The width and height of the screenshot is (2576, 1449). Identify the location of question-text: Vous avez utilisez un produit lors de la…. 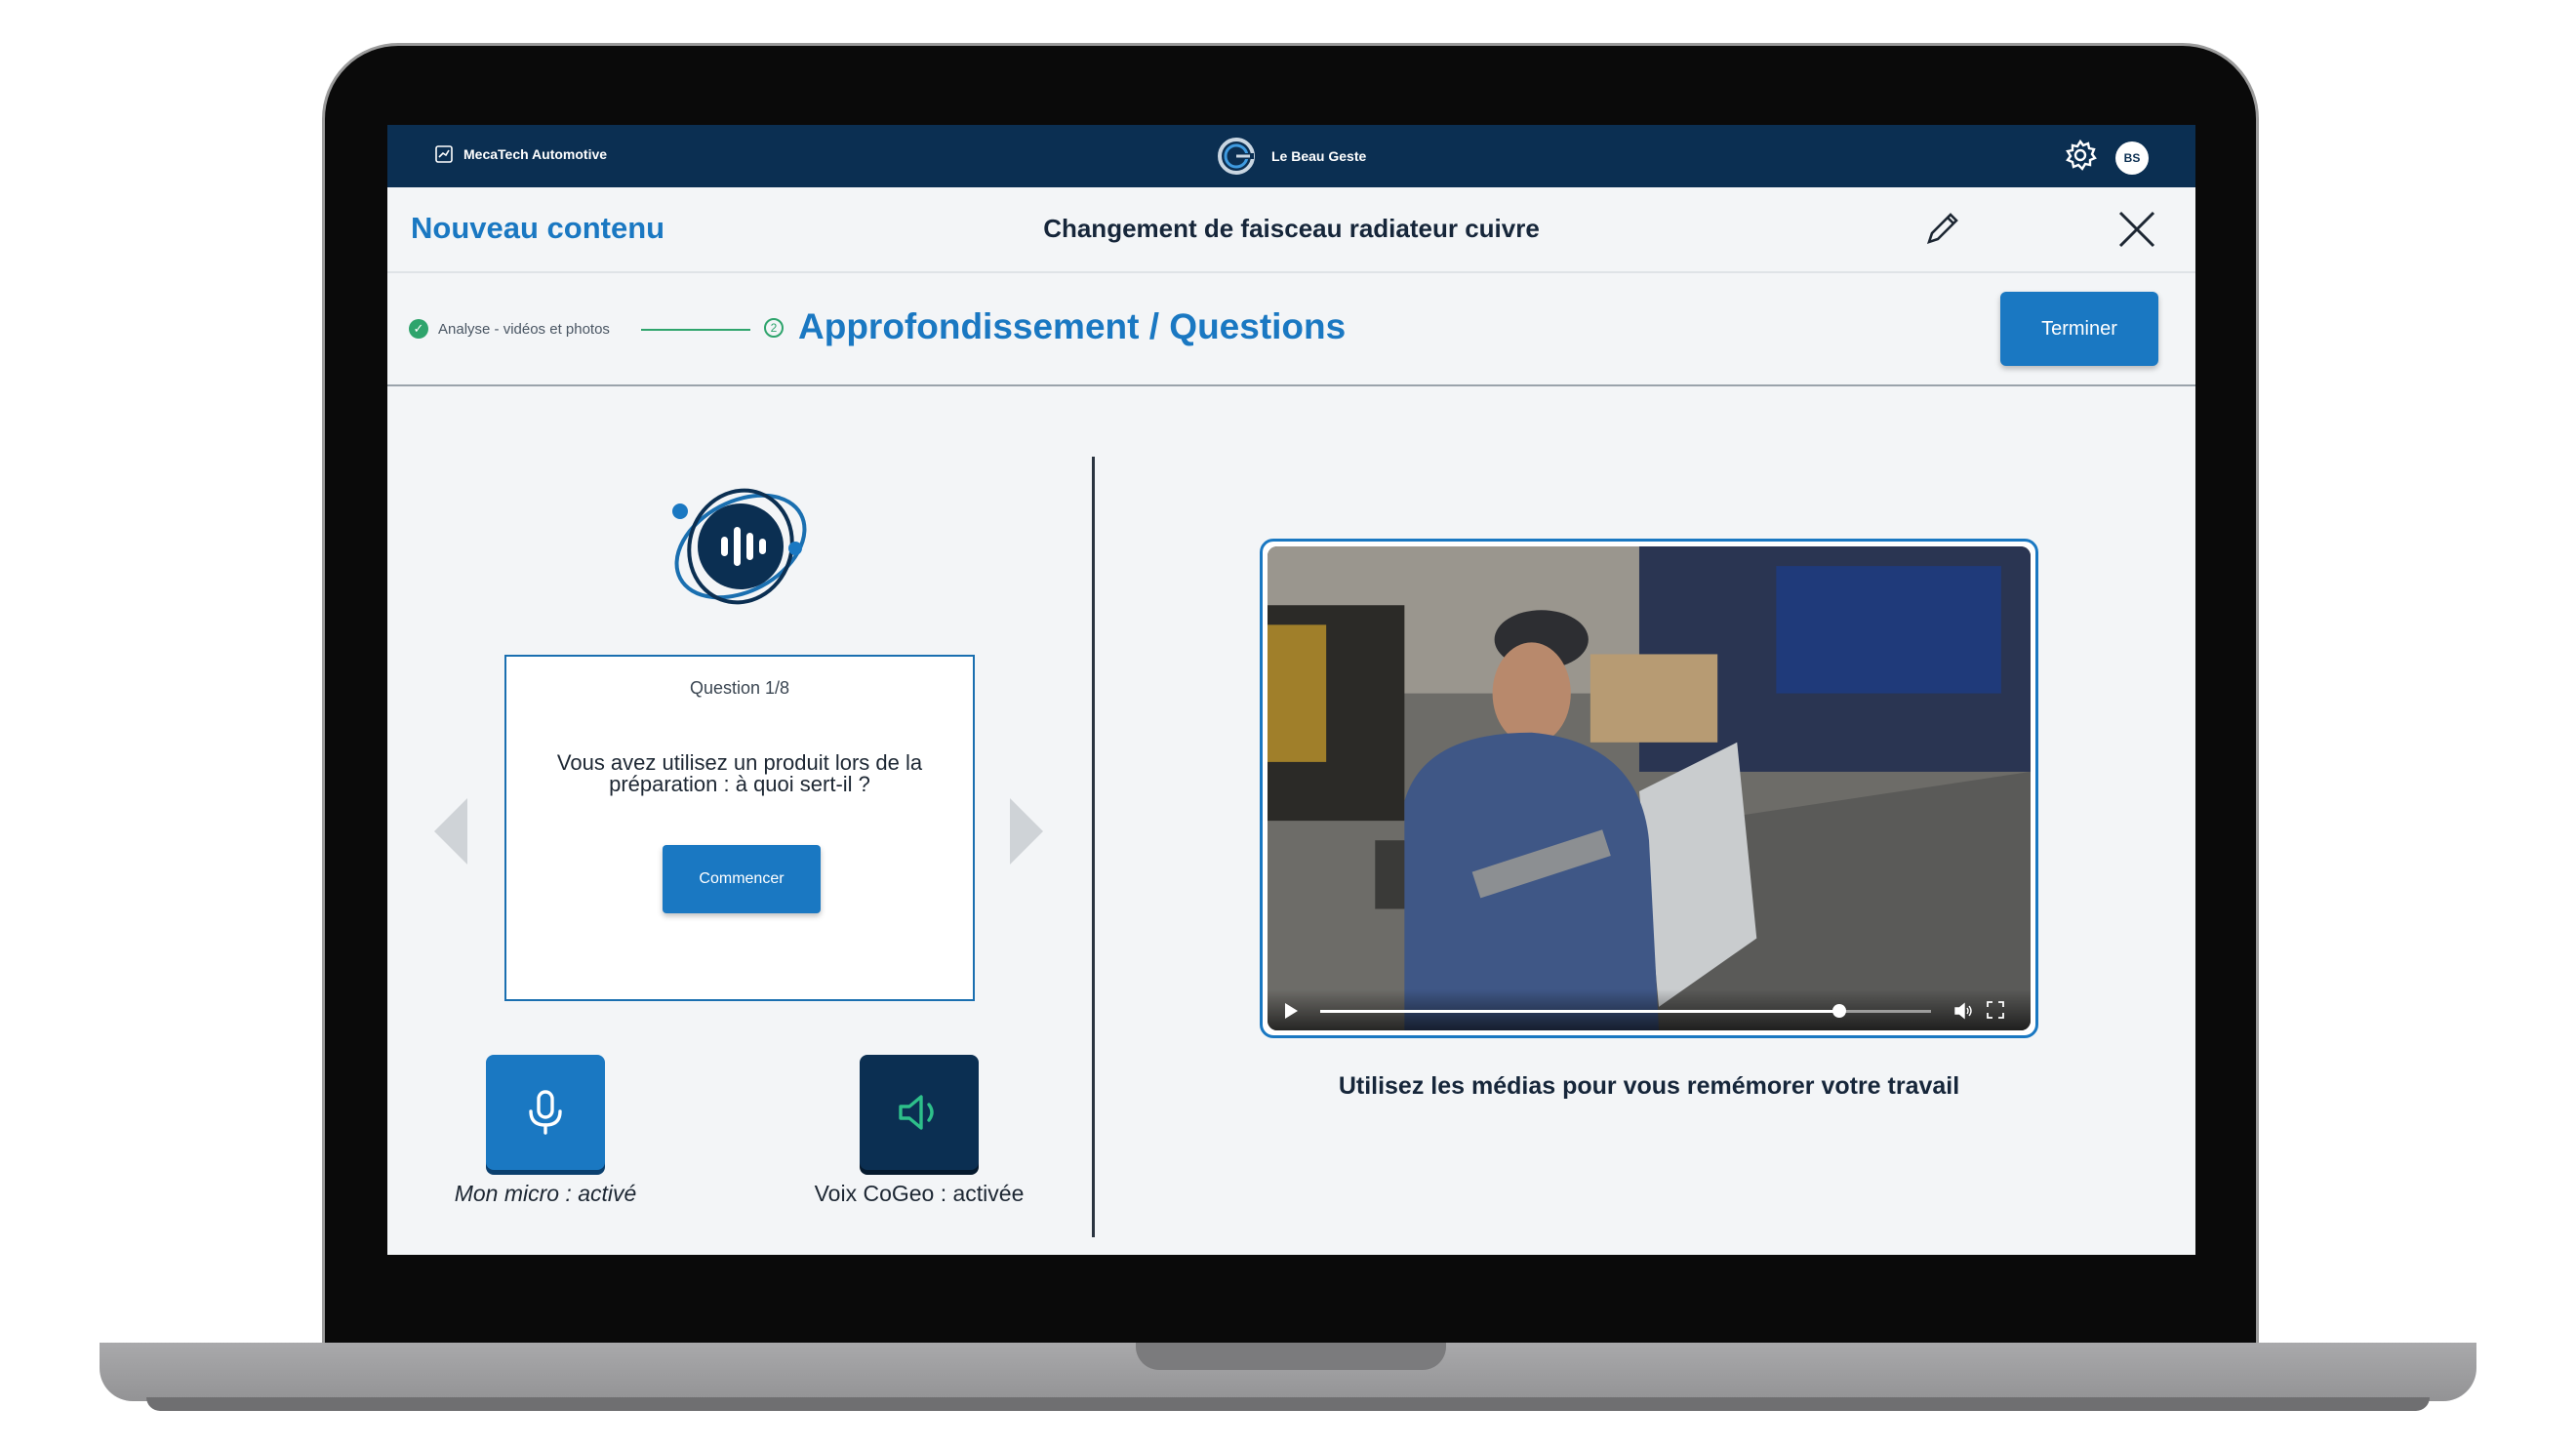
(739, 773).